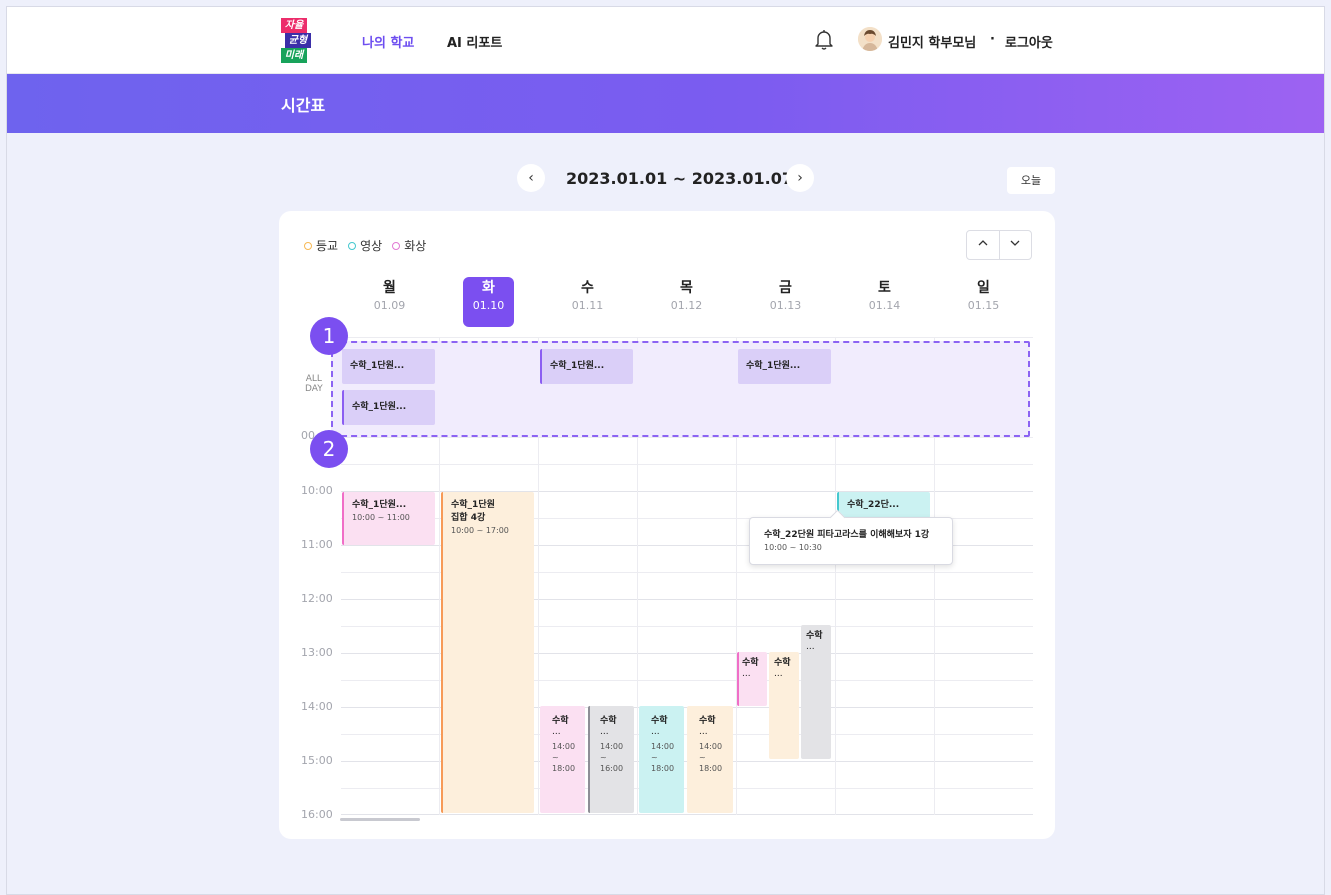 This screenshot has width=1331, height=895. I want to click on next-week-button: ›, so click(800, 178).